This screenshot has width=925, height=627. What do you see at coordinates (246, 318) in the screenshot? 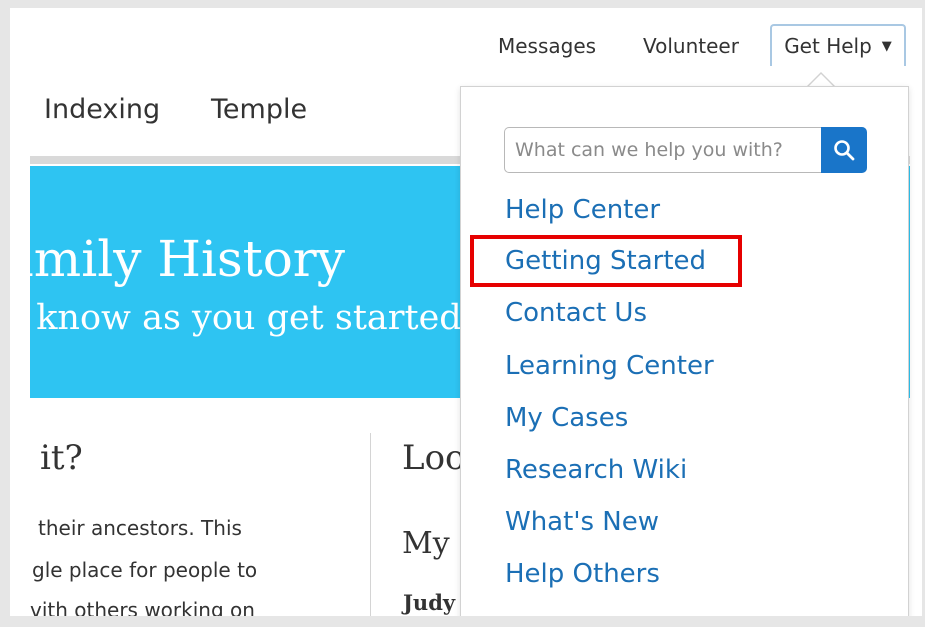
I see `hero-subtitle: o know as you get started` at bounding box center [246, 318].